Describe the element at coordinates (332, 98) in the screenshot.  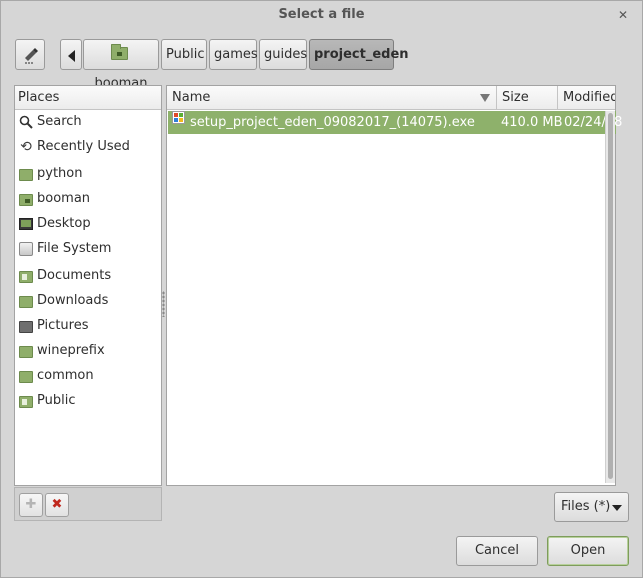
I see `column-header-name: Name` at that location.